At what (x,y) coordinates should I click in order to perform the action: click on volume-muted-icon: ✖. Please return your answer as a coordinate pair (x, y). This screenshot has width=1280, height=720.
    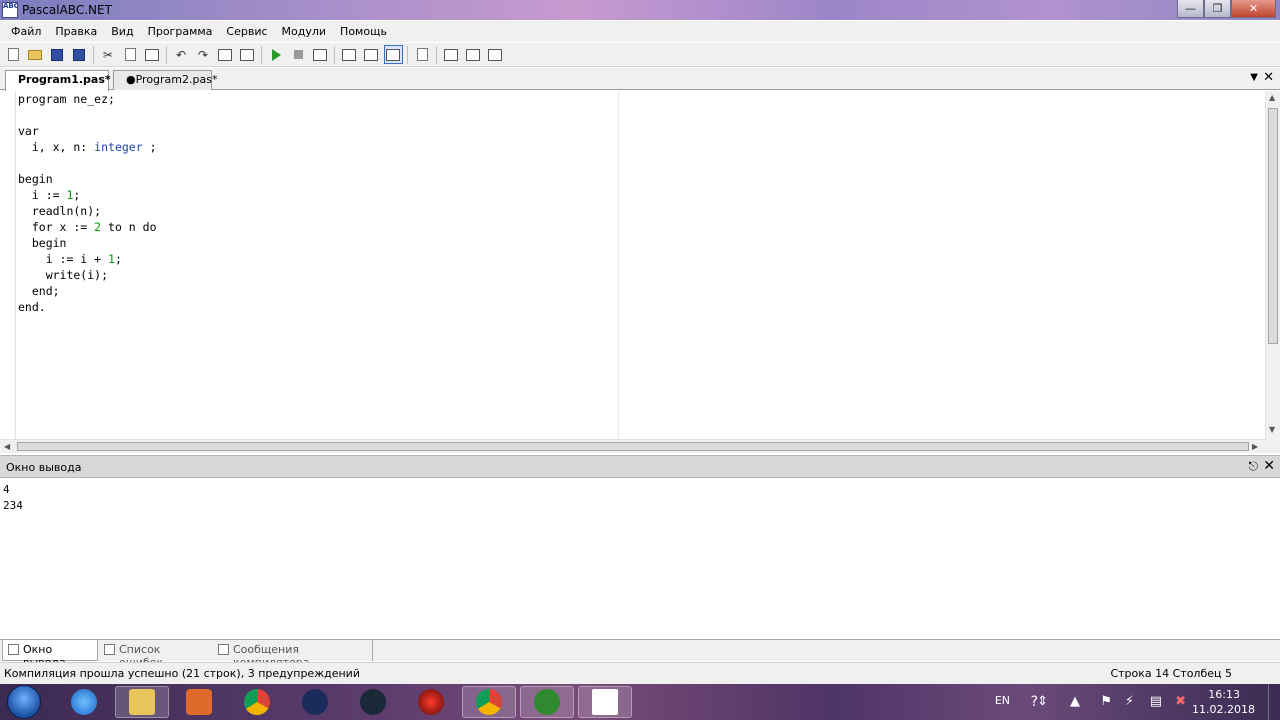
    Looking at the image, I should click on (1180, 701).